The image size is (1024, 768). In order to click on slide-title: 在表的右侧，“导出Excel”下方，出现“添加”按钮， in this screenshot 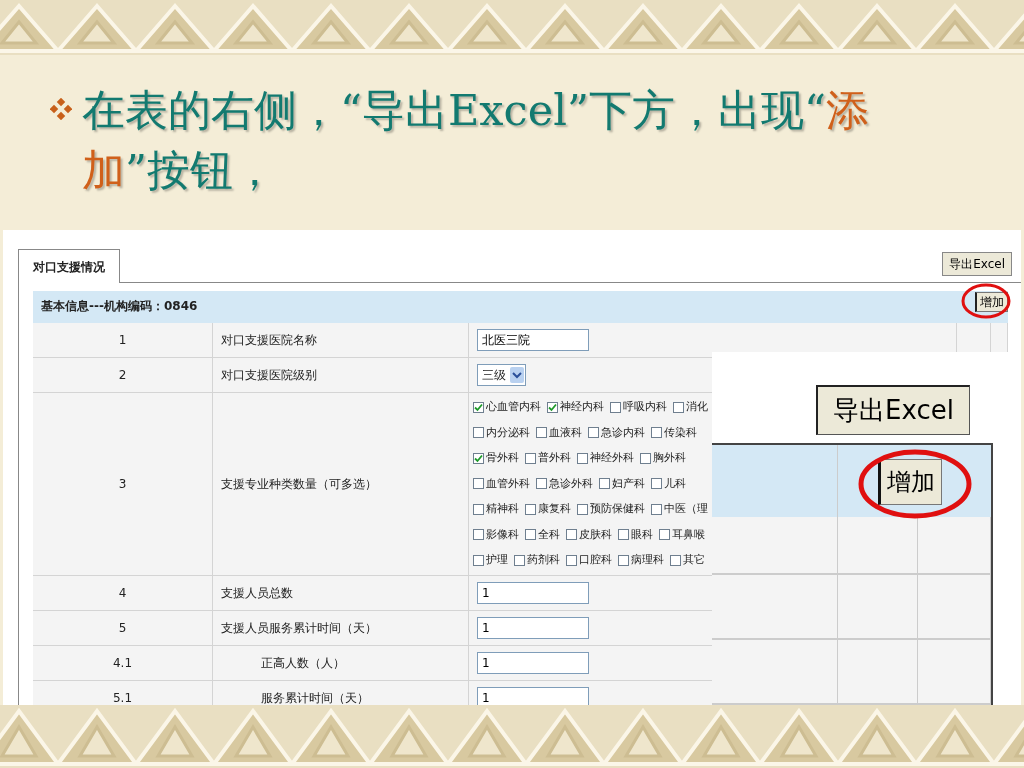, I will do `click(476, 140)`.